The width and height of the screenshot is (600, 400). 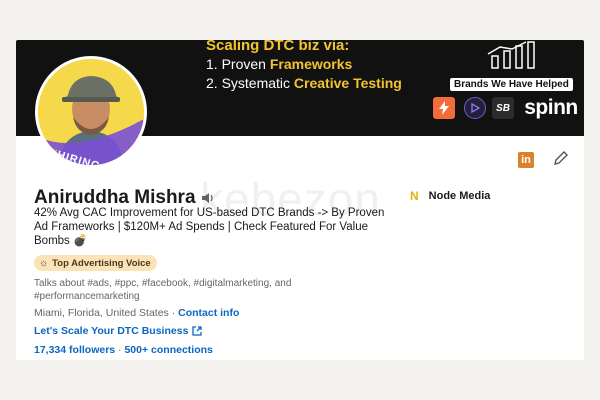 I want to click on brand-logo-sb: SB, so click(x=503, y=108).